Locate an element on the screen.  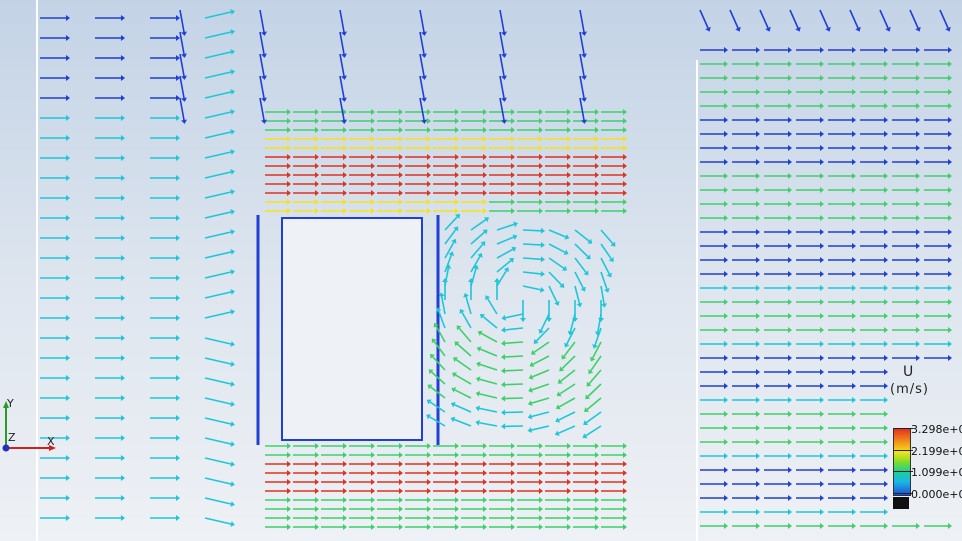
colorbar-label-max: 3.298e+0 is located at coordinates (936, 429).